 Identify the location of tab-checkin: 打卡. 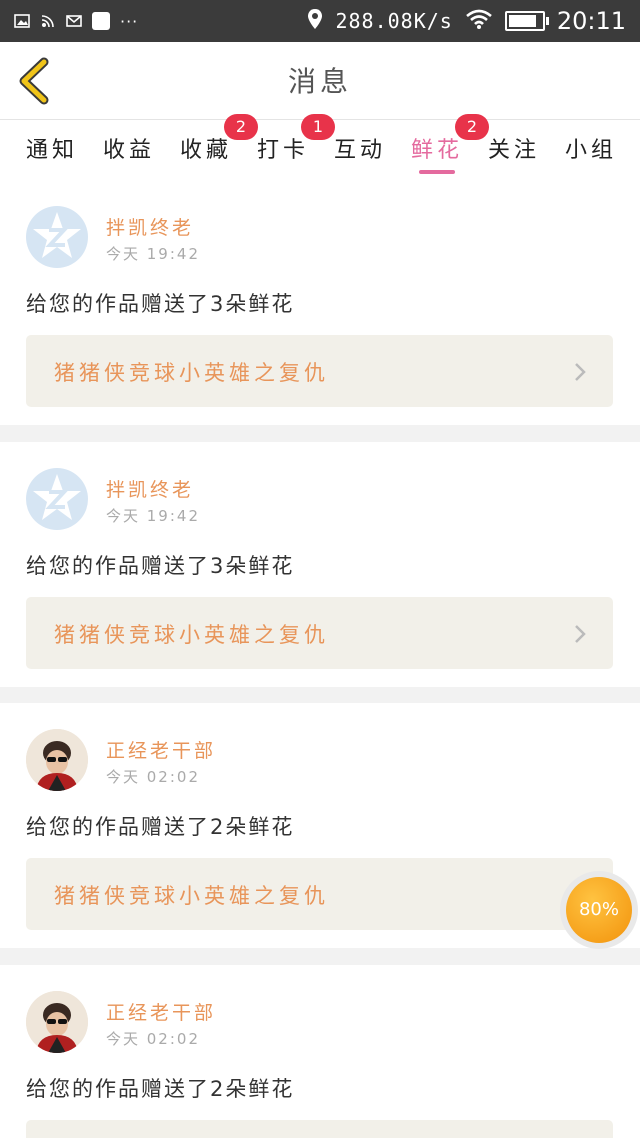
(283, 148).